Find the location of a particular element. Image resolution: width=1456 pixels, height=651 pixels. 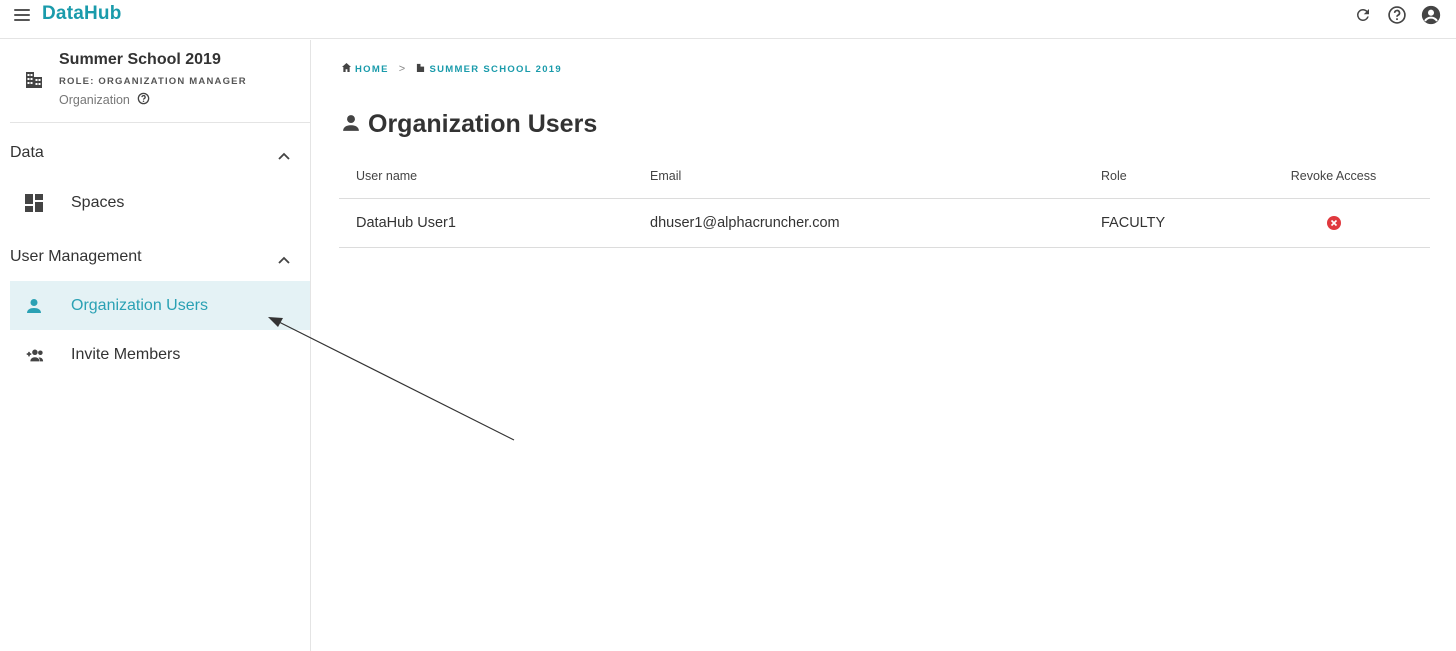

sidebar-item-invite-members: Invite Members is located at coordinates (160, 354).